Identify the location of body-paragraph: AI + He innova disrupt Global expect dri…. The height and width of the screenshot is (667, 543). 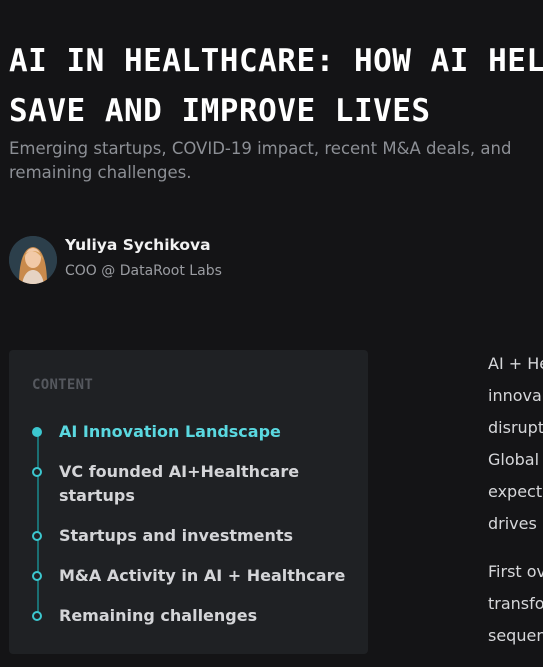
(515, 444).